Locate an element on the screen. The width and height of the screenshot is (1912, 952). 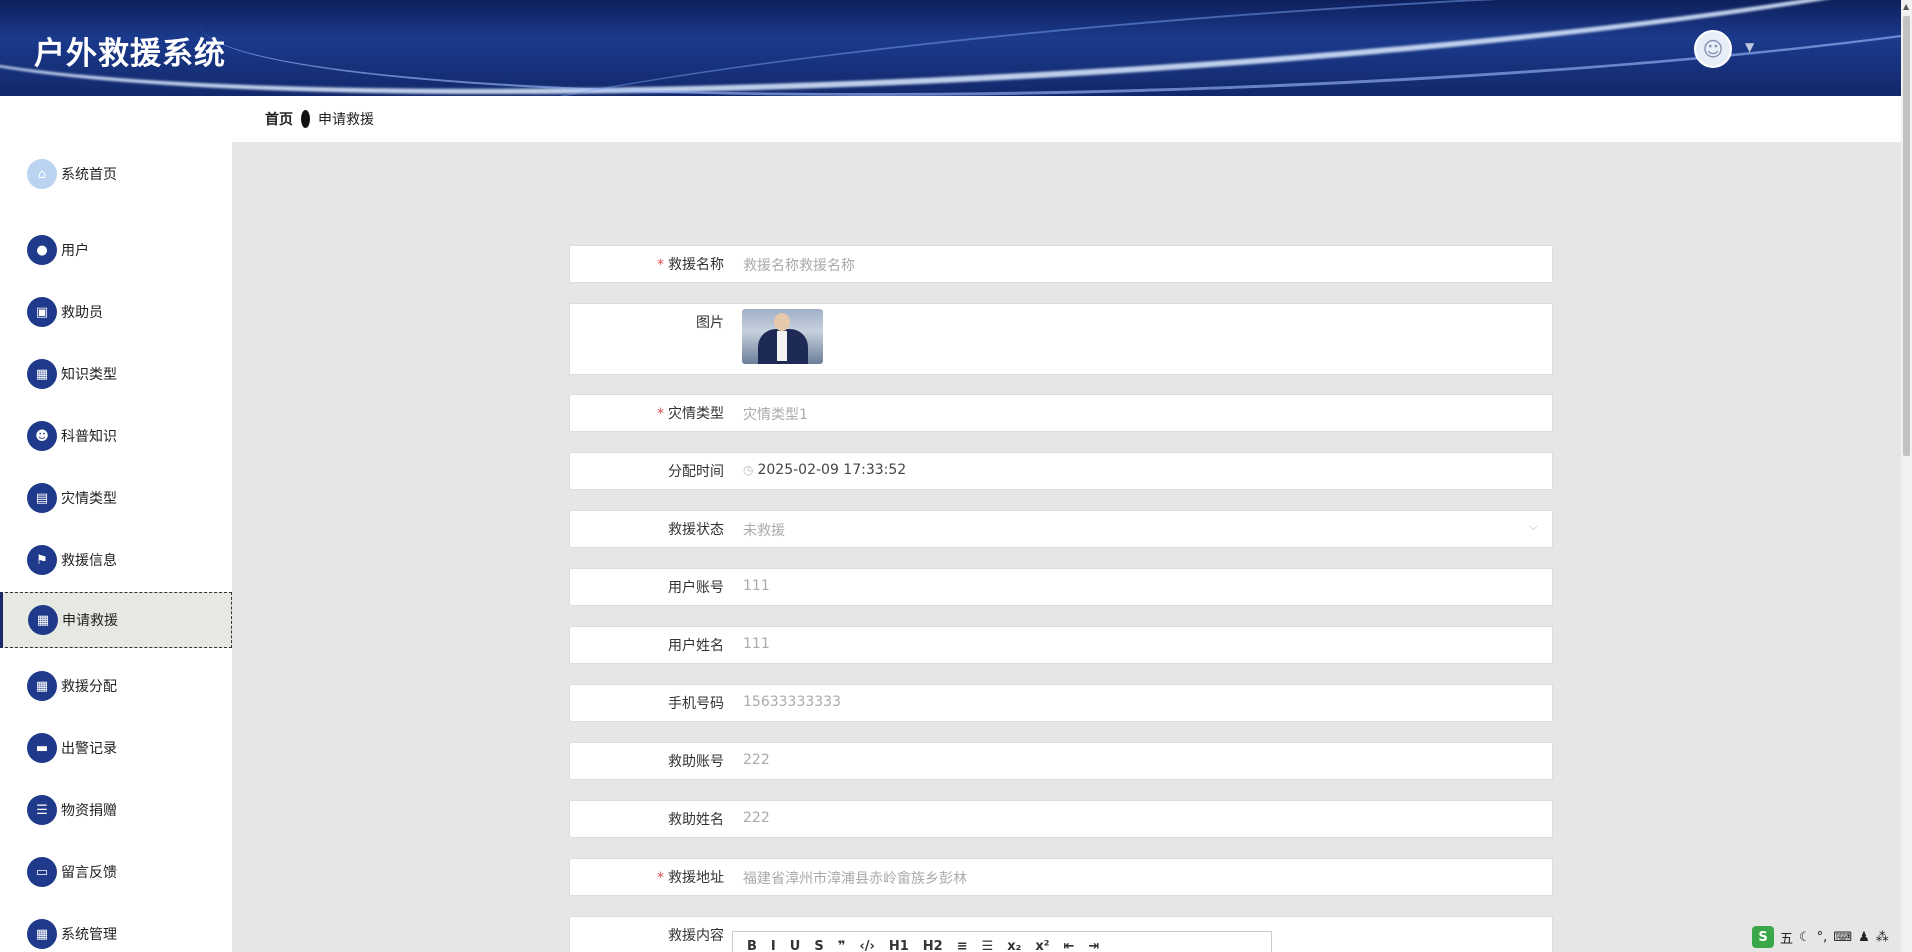
bold-button: B is located at coordinates (752, 945).